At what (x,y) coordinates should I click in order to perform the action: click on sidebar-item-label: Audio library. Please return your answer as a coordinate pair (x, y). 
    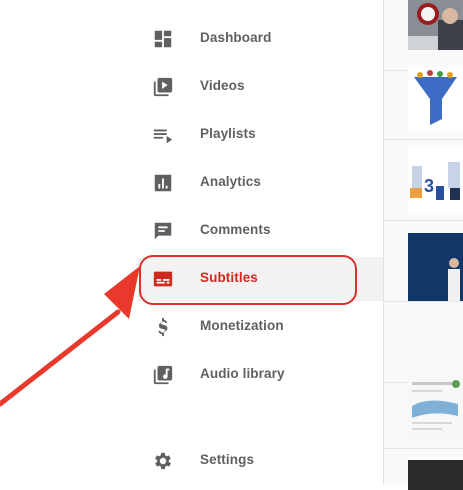
    Looking at the image, I should click on (242, 373).